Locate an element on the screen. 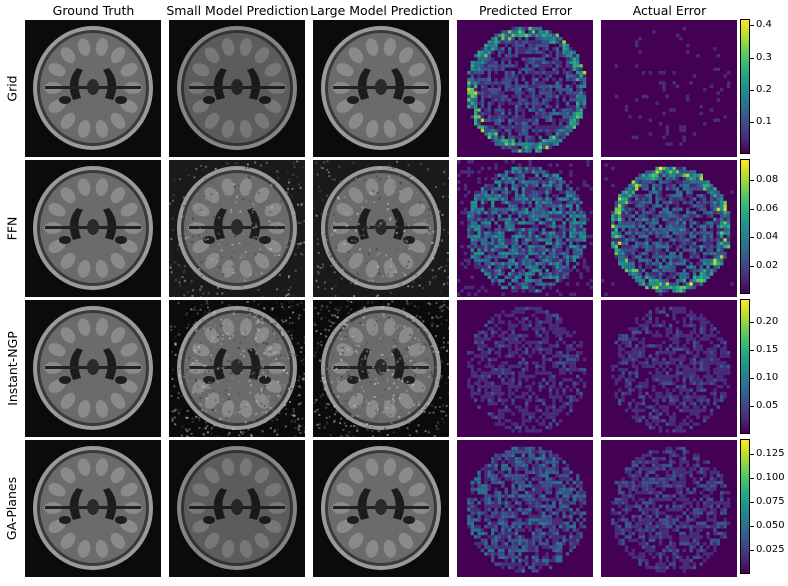 This screenshot has width=788, height=586. image-ga-planes-actual-error is located at coordinates (669, 508).